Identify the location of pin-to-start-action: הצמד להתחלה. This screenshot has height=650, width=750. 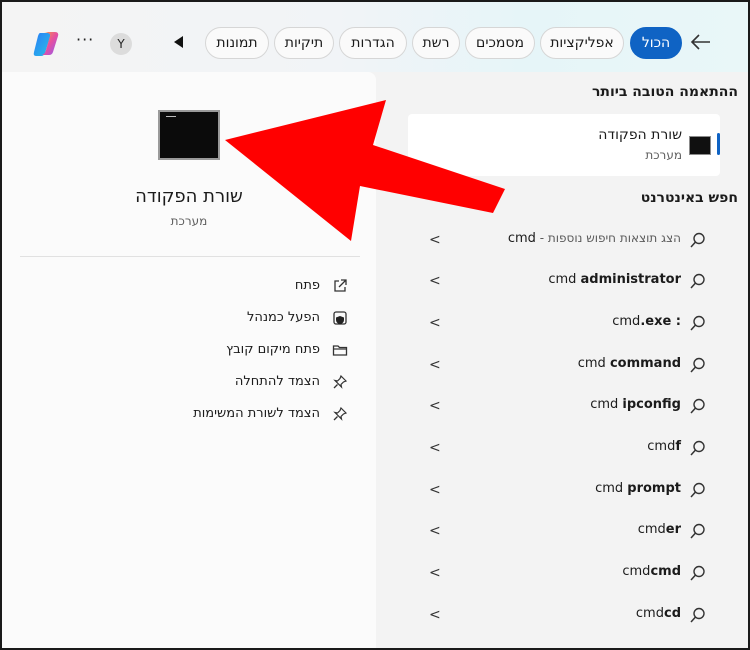
(208, 383).